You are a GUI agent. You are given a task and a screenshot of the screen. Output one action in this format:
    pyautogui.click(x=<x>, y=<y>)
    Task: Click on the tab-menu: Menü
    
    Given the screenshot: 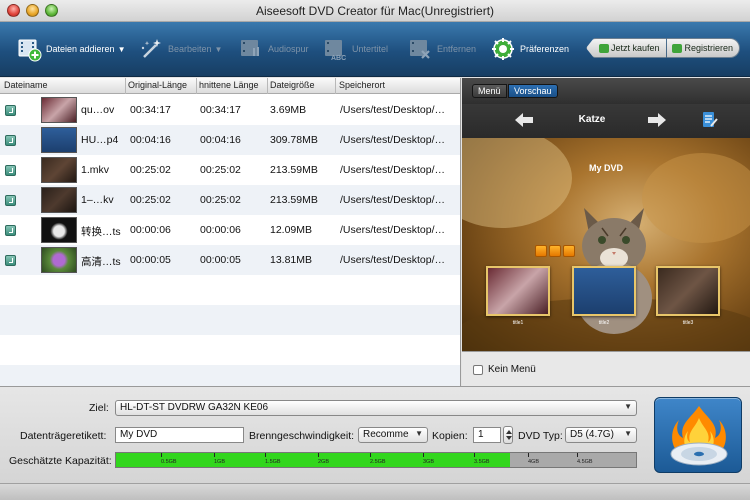 What is the action you would take?
    pyautogui.click(x=489, y=91)
    